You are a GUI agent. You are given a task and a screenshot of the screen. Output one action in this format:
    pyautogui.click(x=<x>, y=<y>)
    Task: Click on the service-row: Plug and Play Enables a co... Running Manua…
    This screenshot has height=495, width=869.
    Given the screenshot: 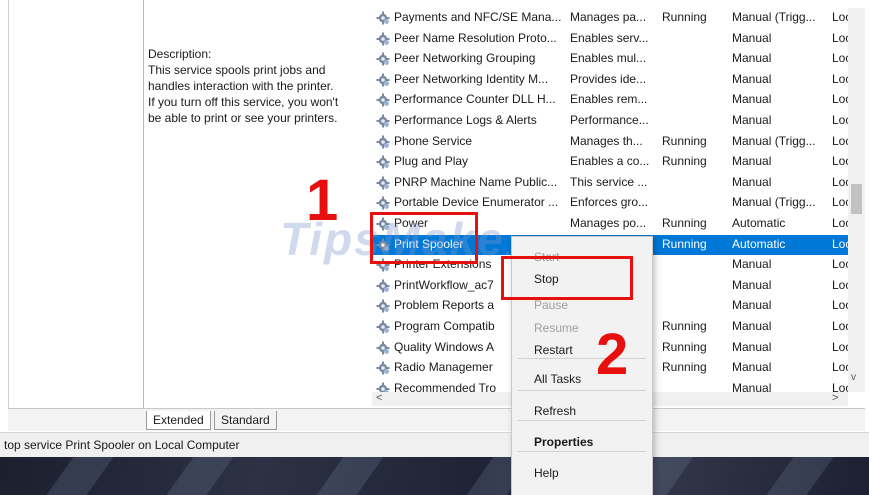 What is the action you would take?
    pyautogui.click(x=610, y=162)
    